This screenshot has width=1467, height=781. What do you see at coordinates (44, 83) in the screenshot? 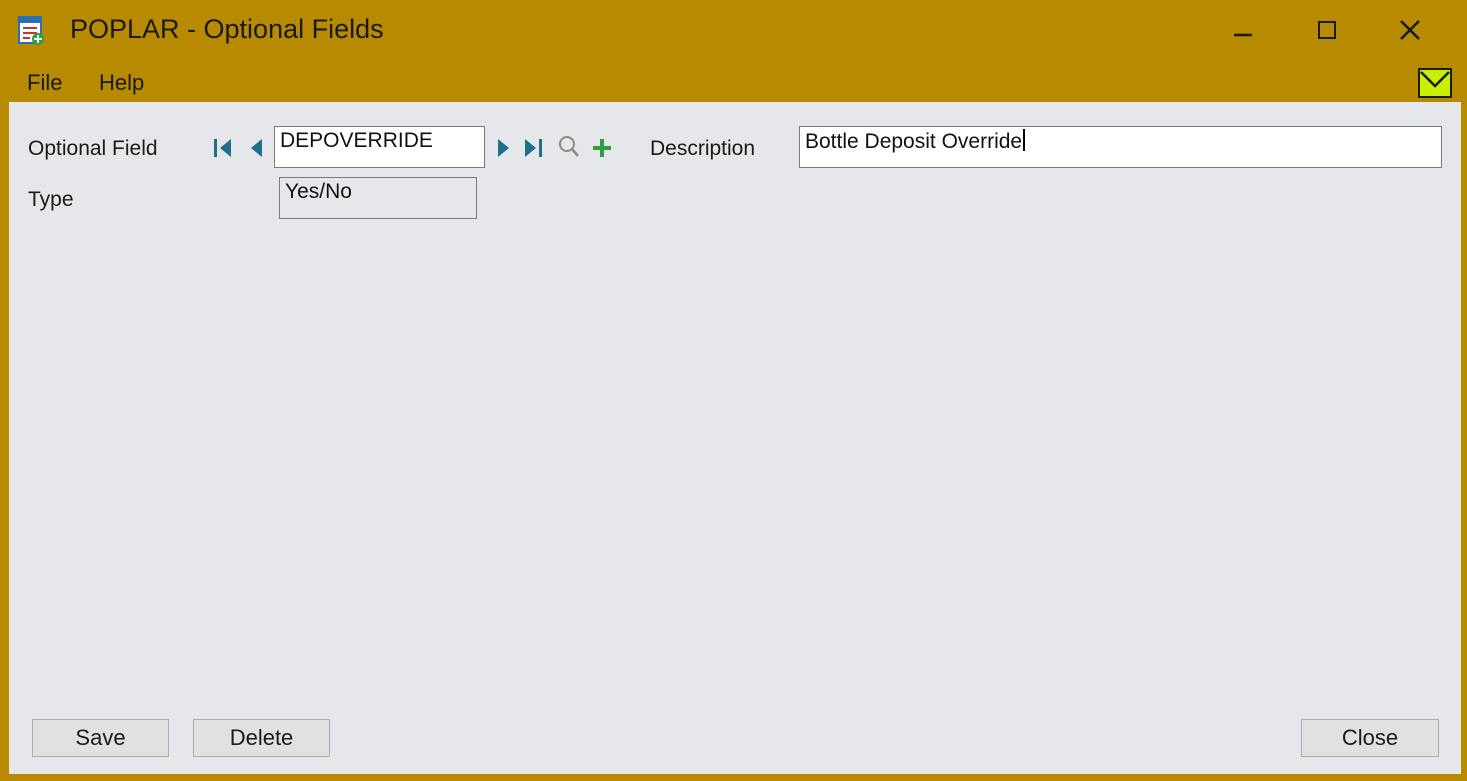
I see `menu-file: File` at bounding box center [44, 83].